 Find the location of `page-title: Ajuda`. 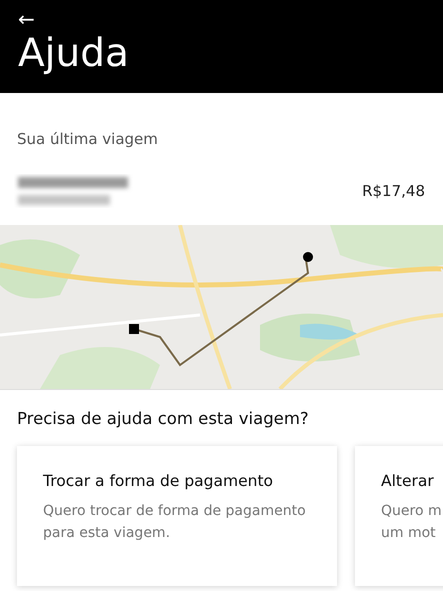

page-title: Ajuda is located at coordinates (74, 54).